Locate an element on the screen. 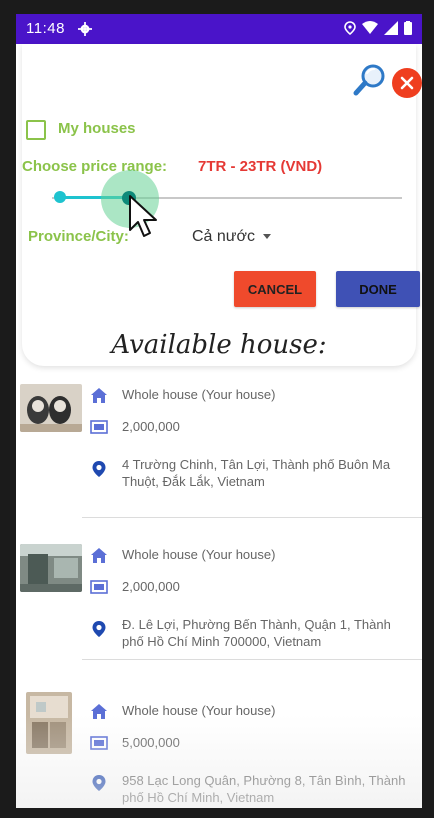  house-thumbnail-dogs is located at coordinates (51, 408).